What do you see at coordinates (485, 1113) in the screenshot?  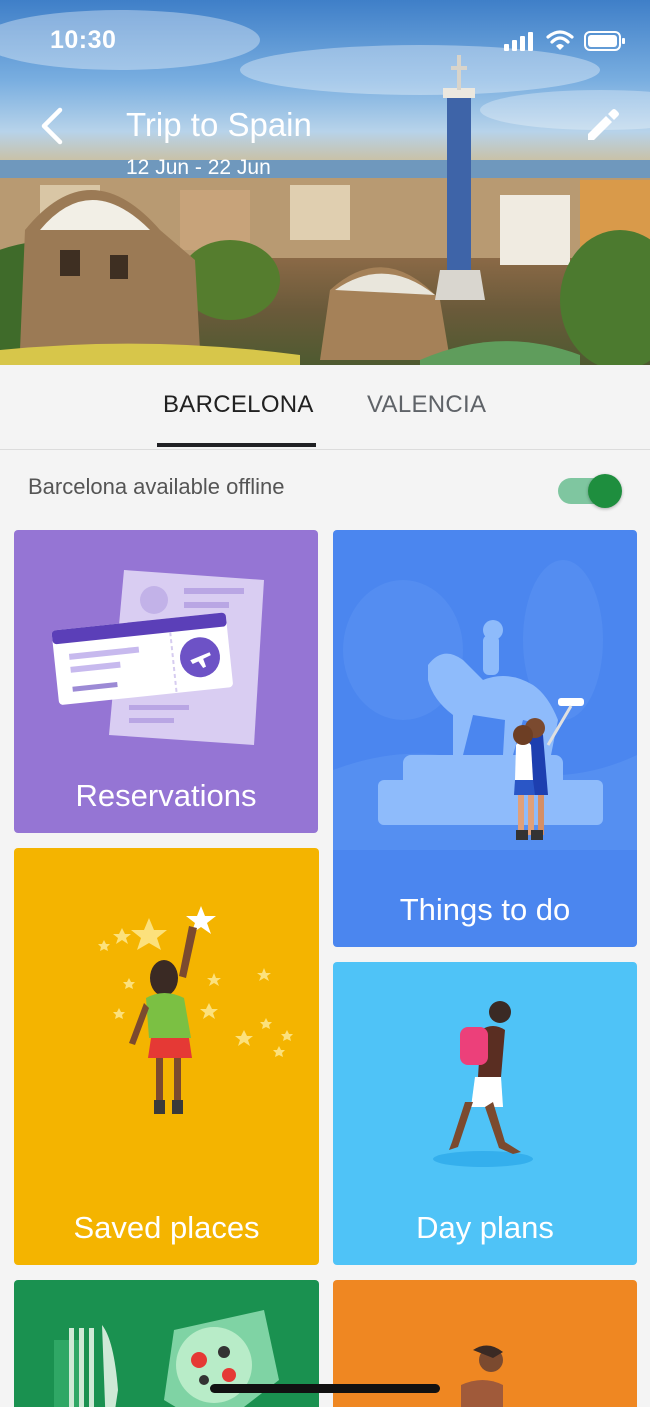 I see `day-plans-card: Day plans` at bounding box center [485, 1113].